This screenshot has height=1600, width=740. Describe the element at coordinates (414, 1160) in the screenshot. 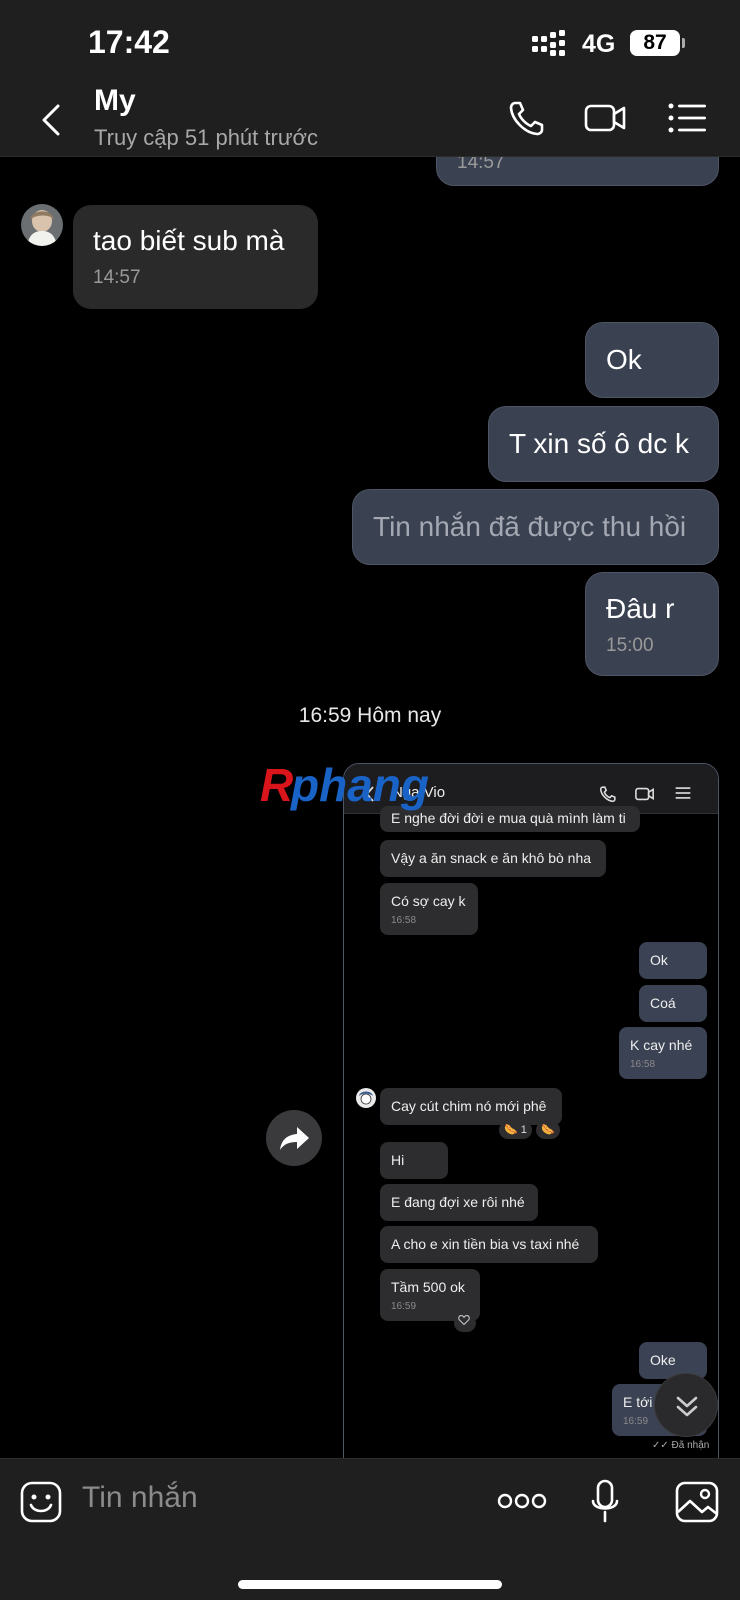

I see `screenshot-message: Hi` at that location.